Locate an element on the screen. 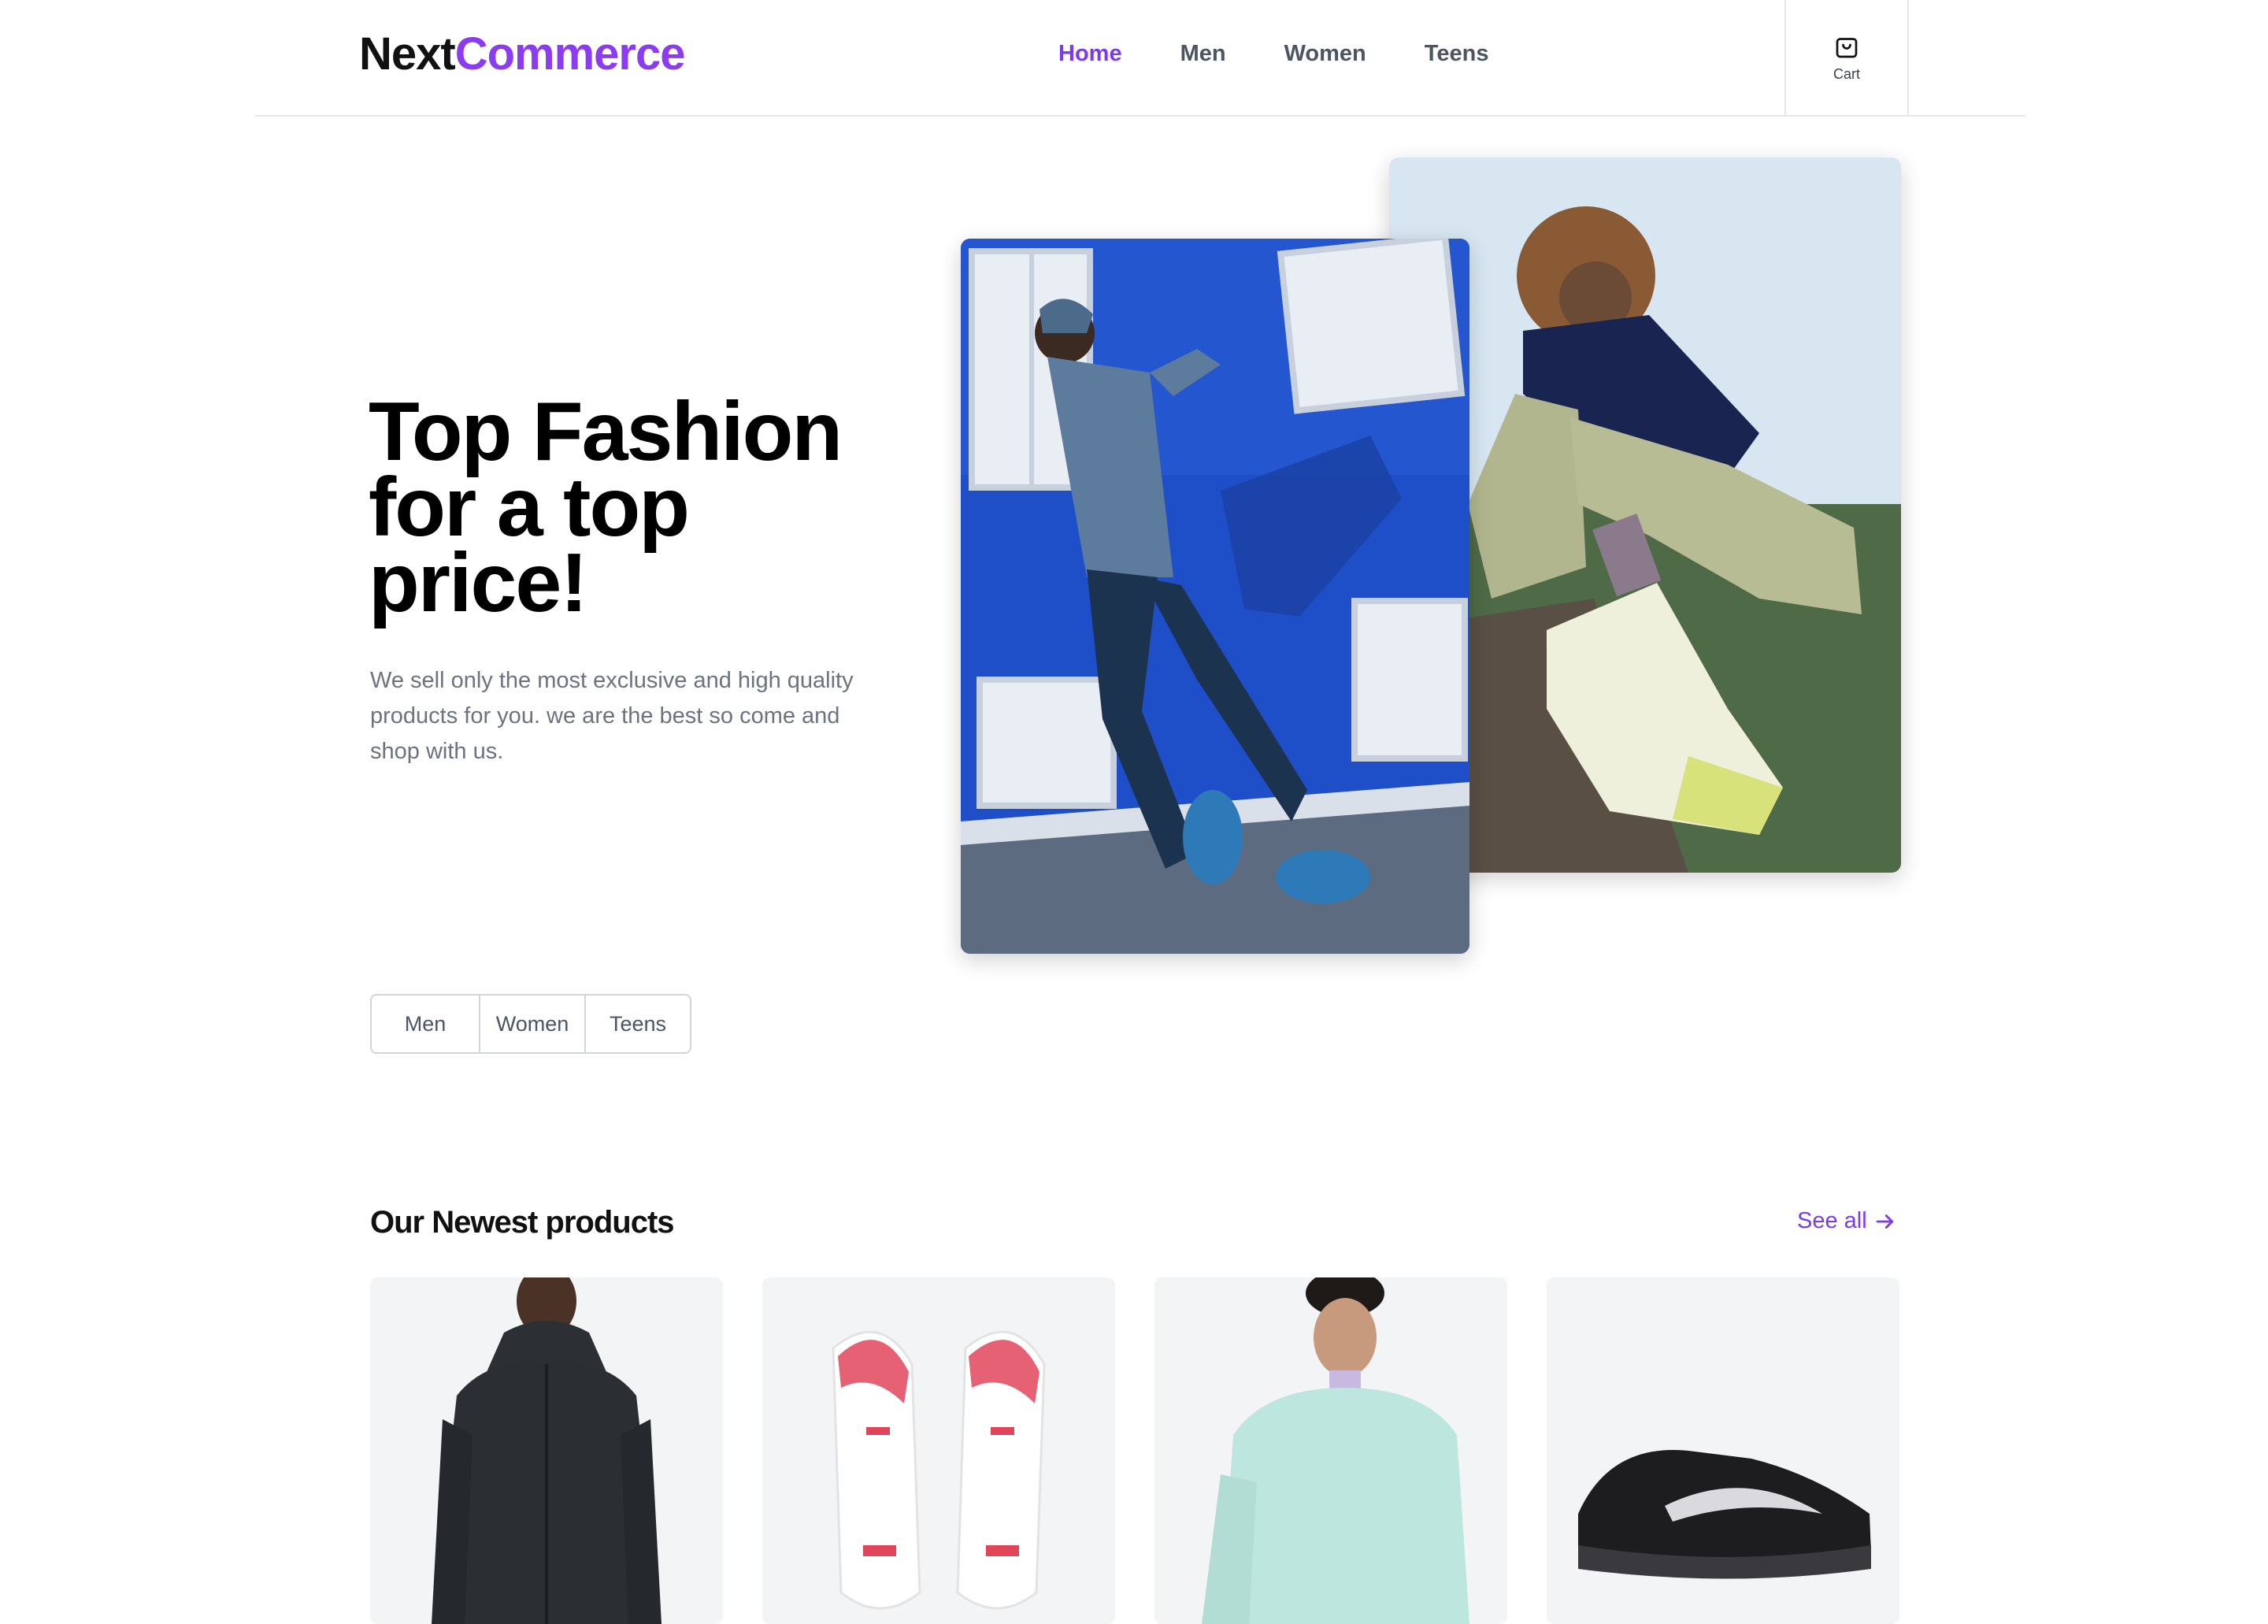  product-card-white-sneakers is located at coordinates (938, 1450).